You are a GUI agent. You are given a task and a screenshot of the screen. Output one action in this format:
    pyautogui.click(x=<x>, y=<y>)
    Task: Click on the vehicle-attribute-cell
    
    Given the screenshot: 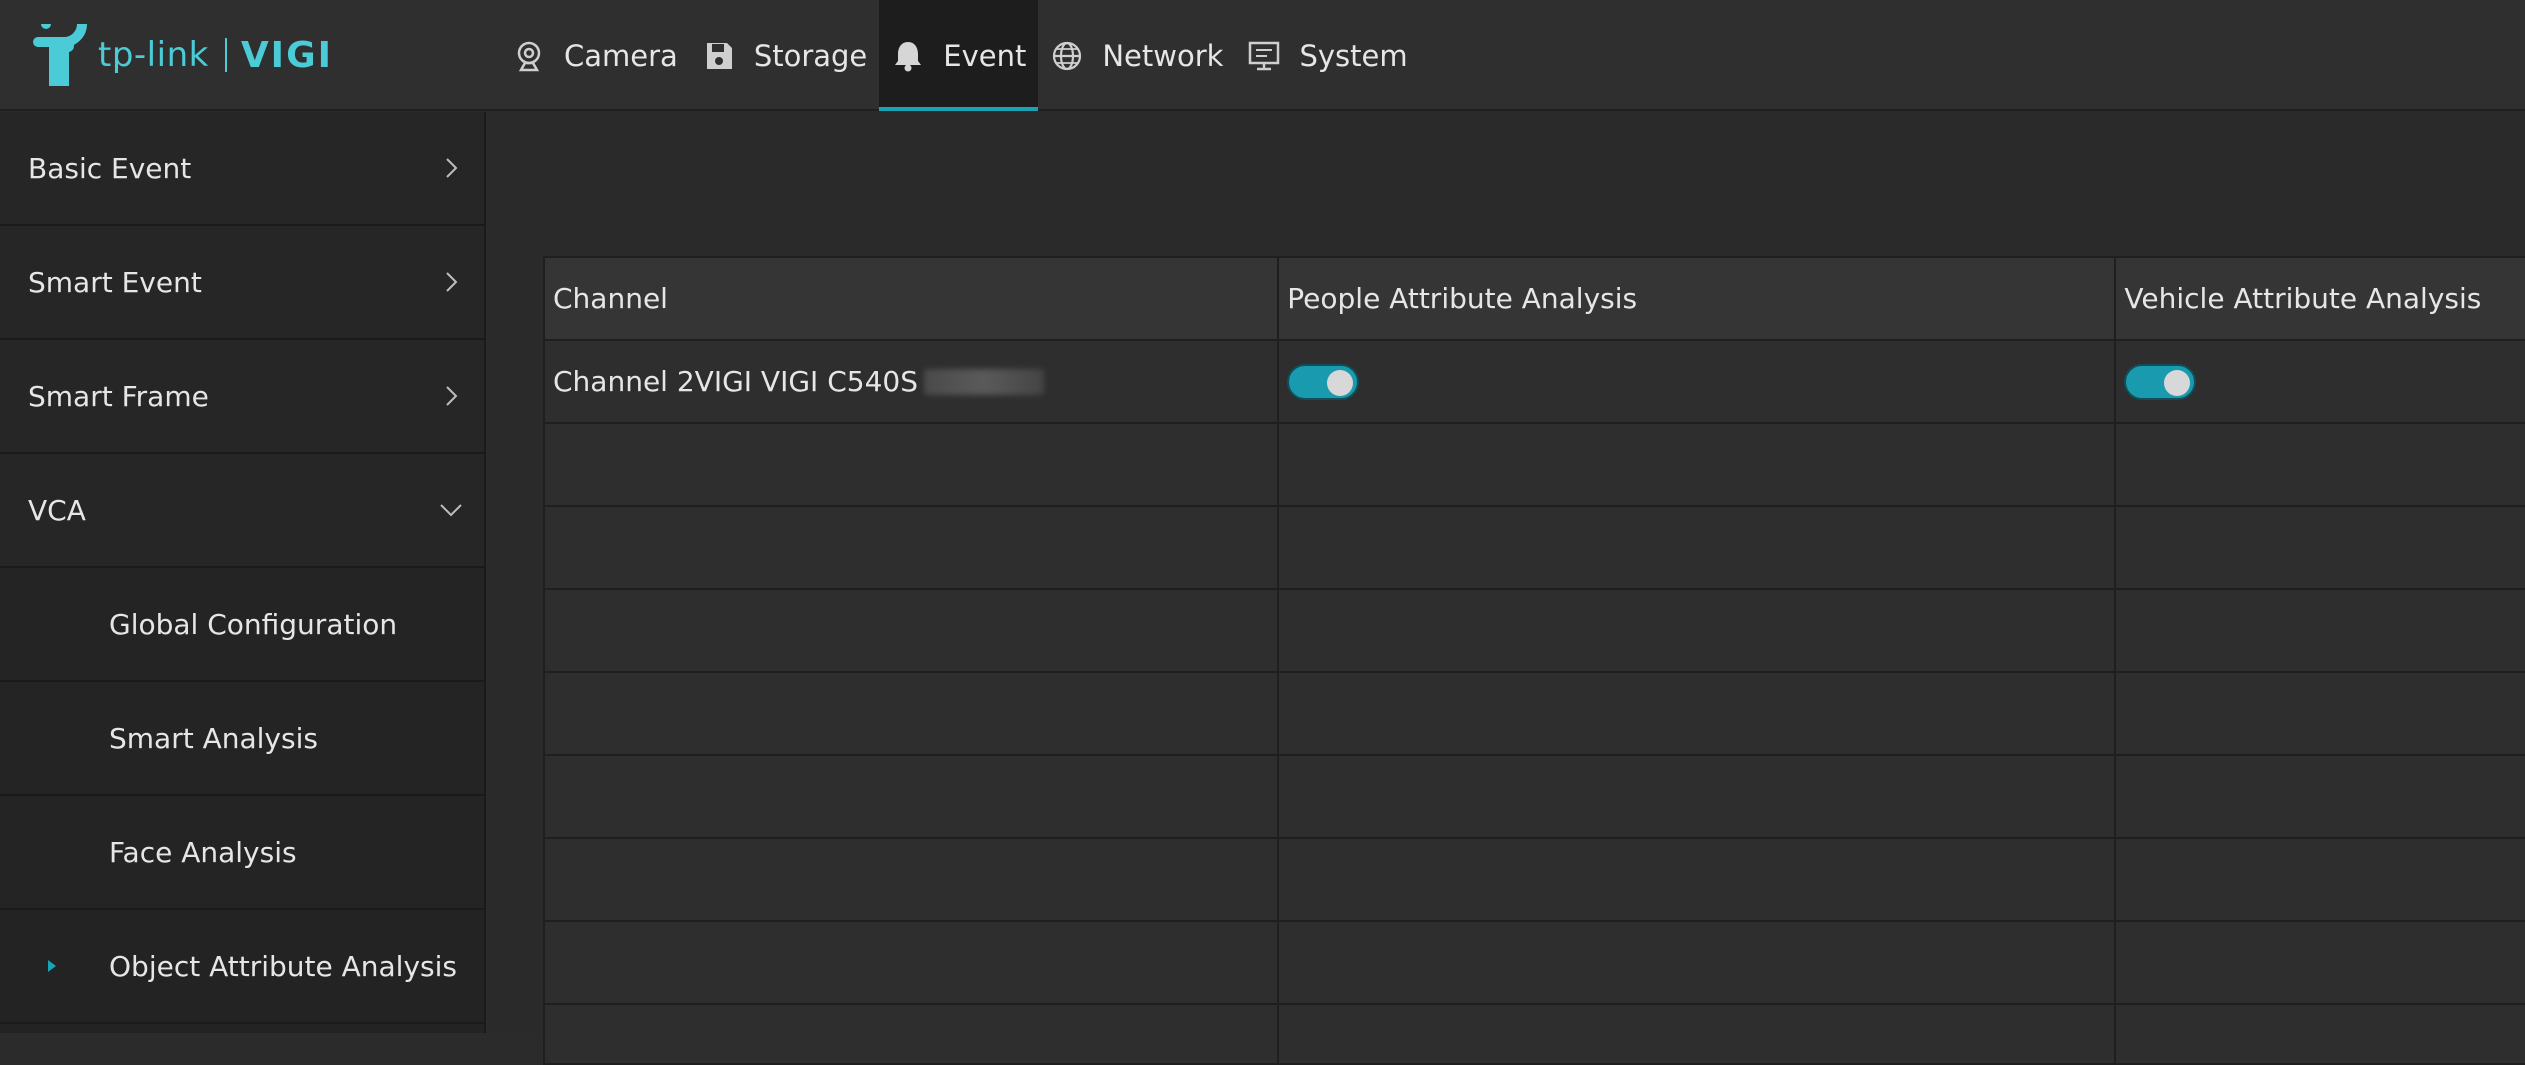 What is the action you would take?
    pyautogui.click(x=2320, y=381)
    